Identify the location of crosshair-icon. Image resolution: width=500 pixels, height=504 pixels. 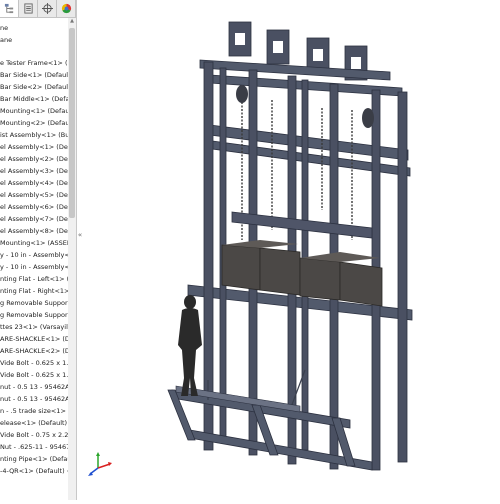
(47, 8).